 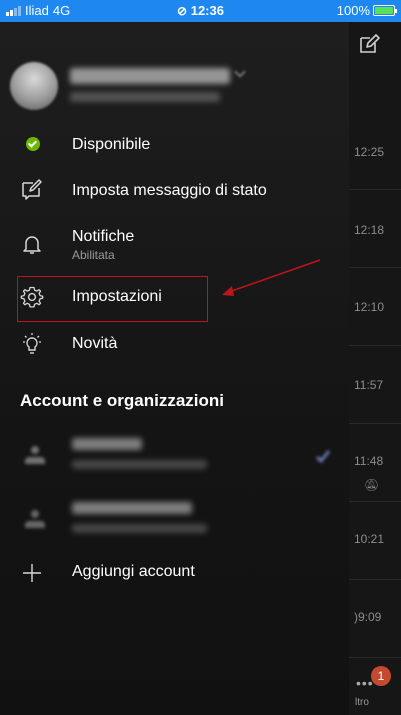 I want to click on menu-item-availability: Disponibile, so click(x=174, y=146).